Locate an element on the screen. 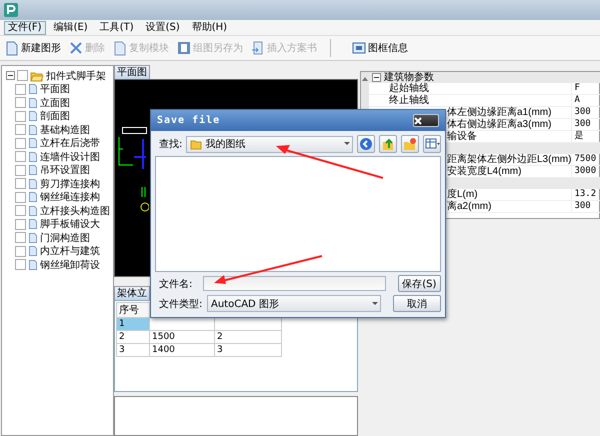  tree-item: 钢丝绳卸荷设 is located at coordinates (70, 265).